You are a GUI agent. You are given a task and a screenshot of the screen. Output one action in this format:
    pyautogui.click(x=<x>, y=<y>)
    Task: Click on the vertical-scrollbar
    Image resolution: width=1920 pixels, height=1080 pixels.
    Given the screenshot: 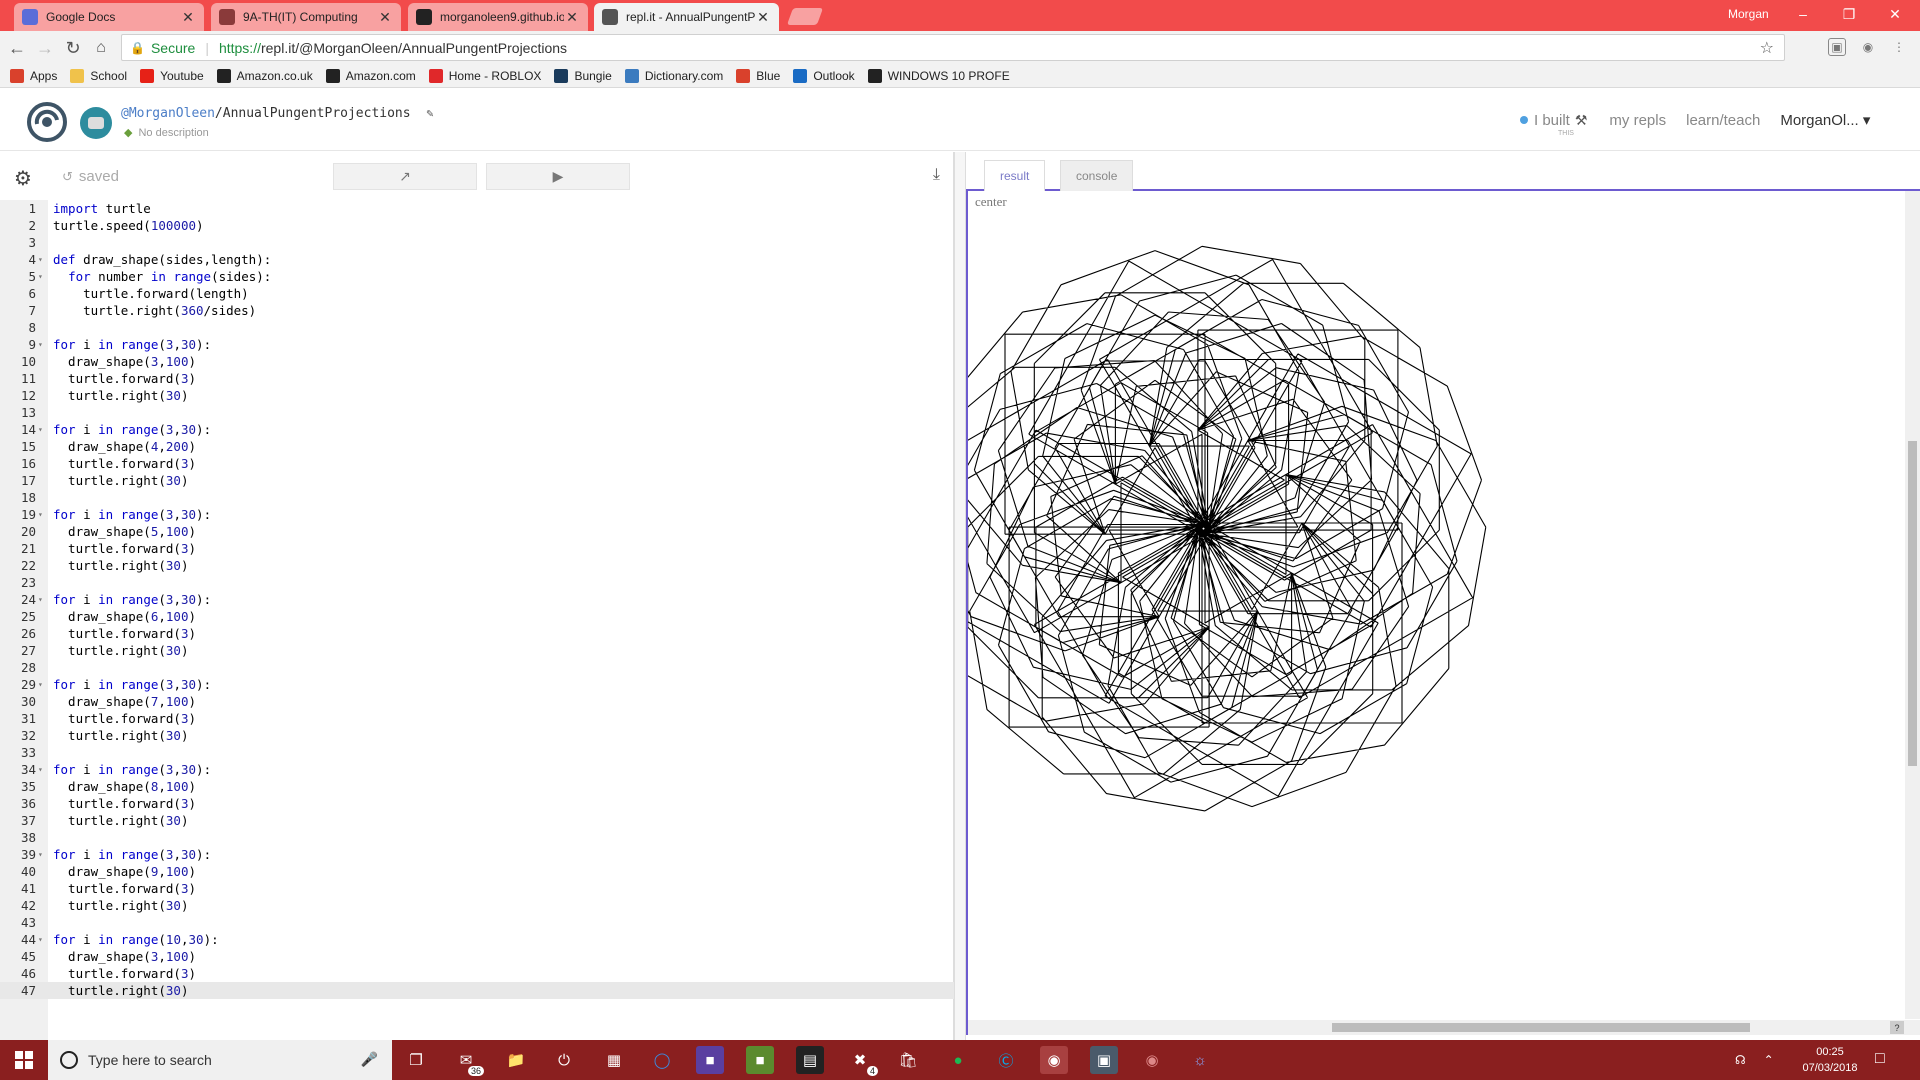 What is the action you would take?
    pyautogui.click(x=1912, y=605)
    